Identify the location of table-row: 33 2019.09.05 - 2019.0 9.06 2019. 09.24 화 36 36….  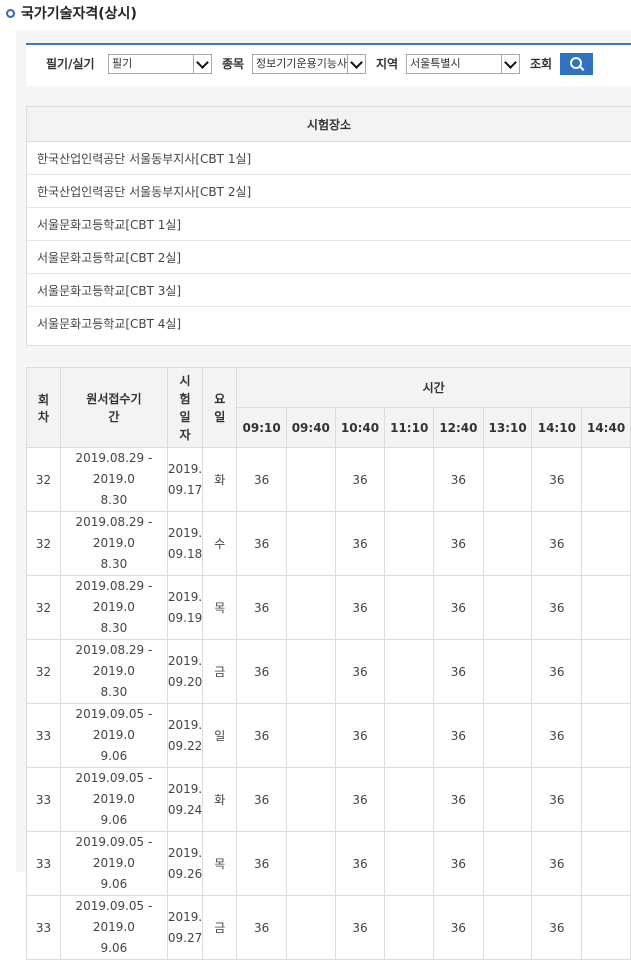
(328, 799).